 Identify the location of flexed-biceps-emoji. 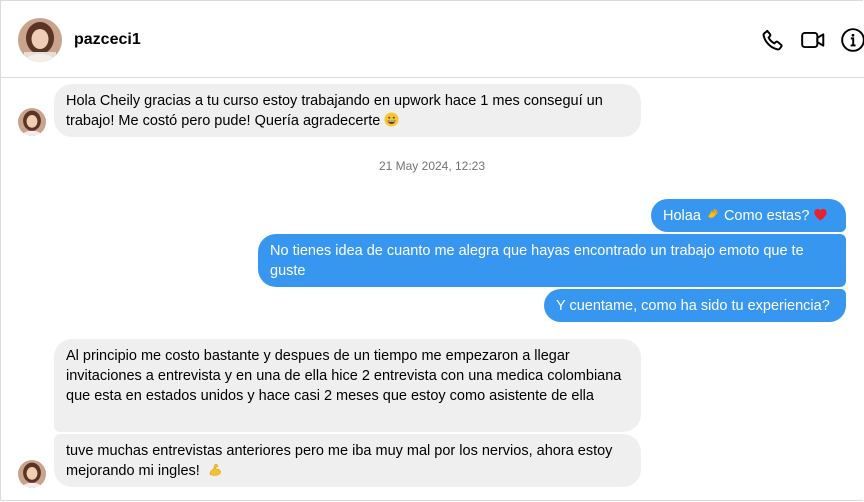
(215, 469).